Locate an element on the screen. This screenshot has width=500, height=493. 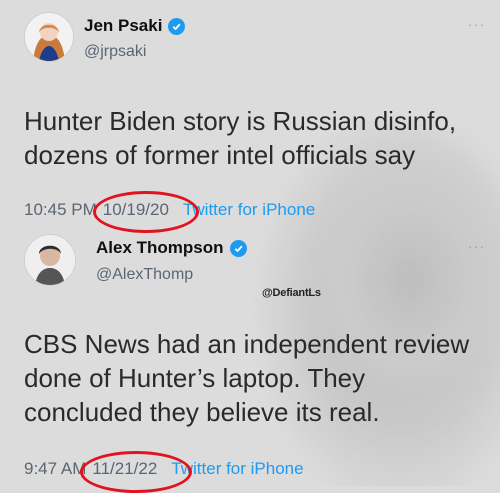
display-name: Jen Psaki is located at coordinates (123, 26).